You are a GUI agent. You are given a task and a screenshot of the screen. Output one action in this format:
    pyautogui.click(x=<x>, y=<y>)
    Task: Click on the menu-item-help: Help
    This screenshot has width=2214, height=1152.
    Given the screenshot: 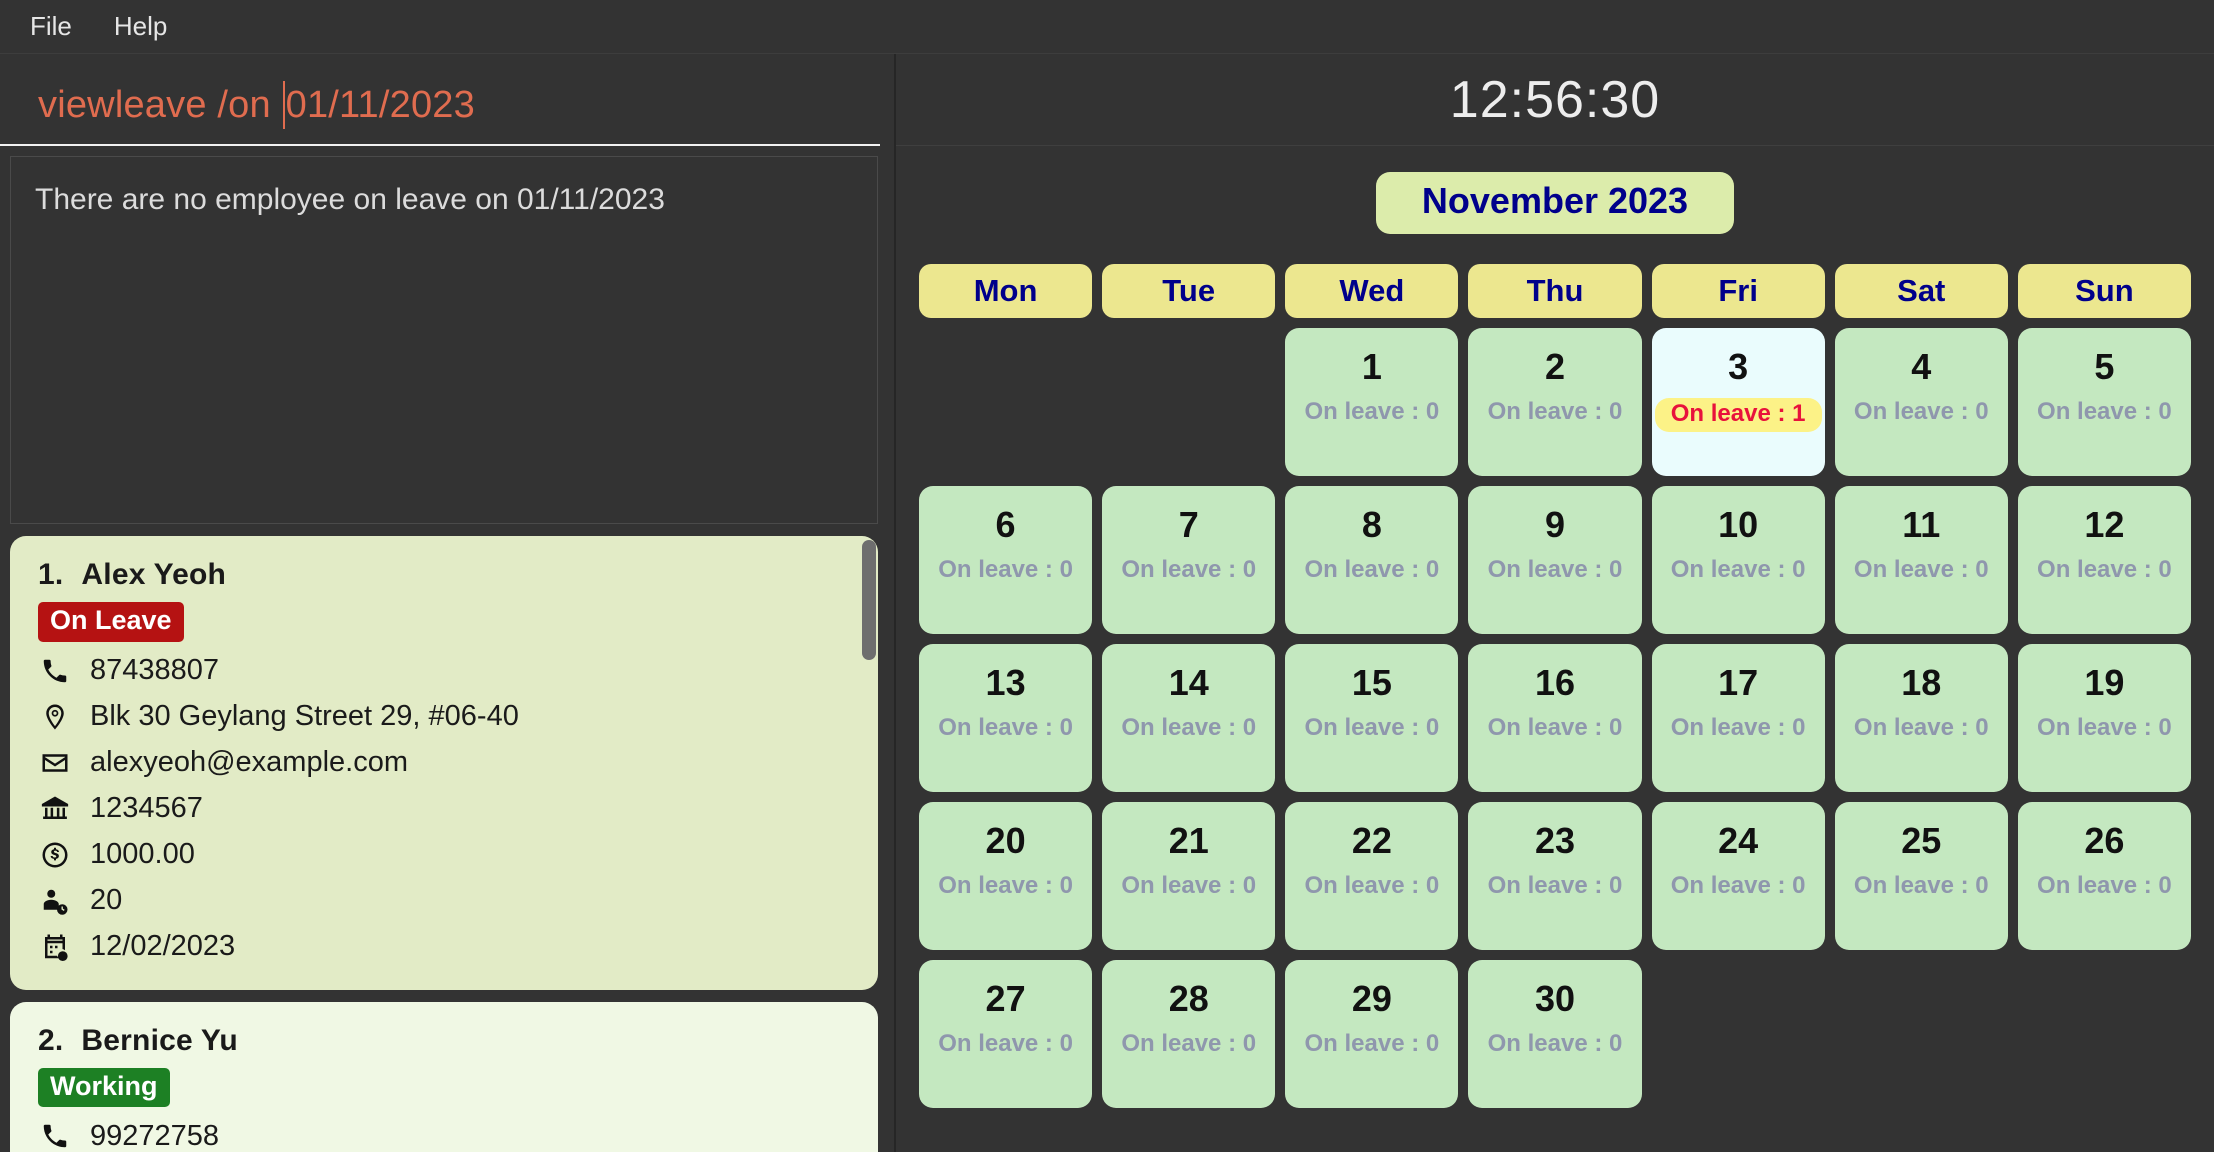 What is the action you would take?
    pyautogui.click(x=140, y=26)
    